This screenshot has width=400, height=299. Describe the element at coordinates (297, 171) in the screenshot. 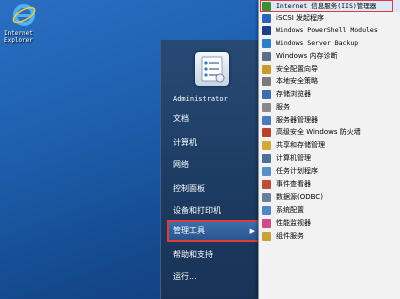

I see `admin-item-label: 任务计划程序` at that location.